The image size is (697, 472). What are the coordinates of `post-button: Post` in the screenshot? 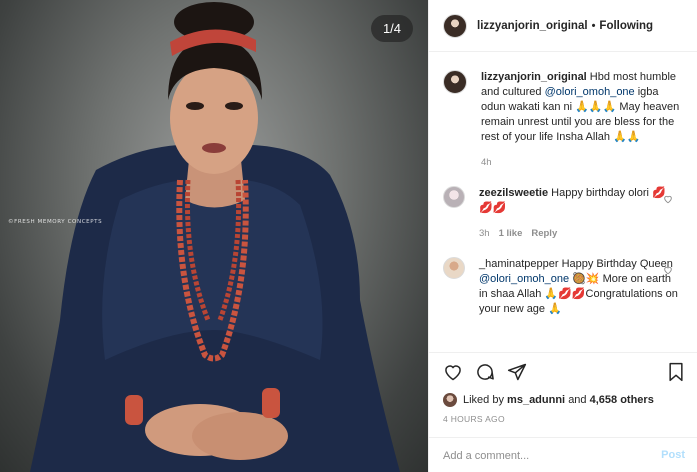 It's located at (673, 455).